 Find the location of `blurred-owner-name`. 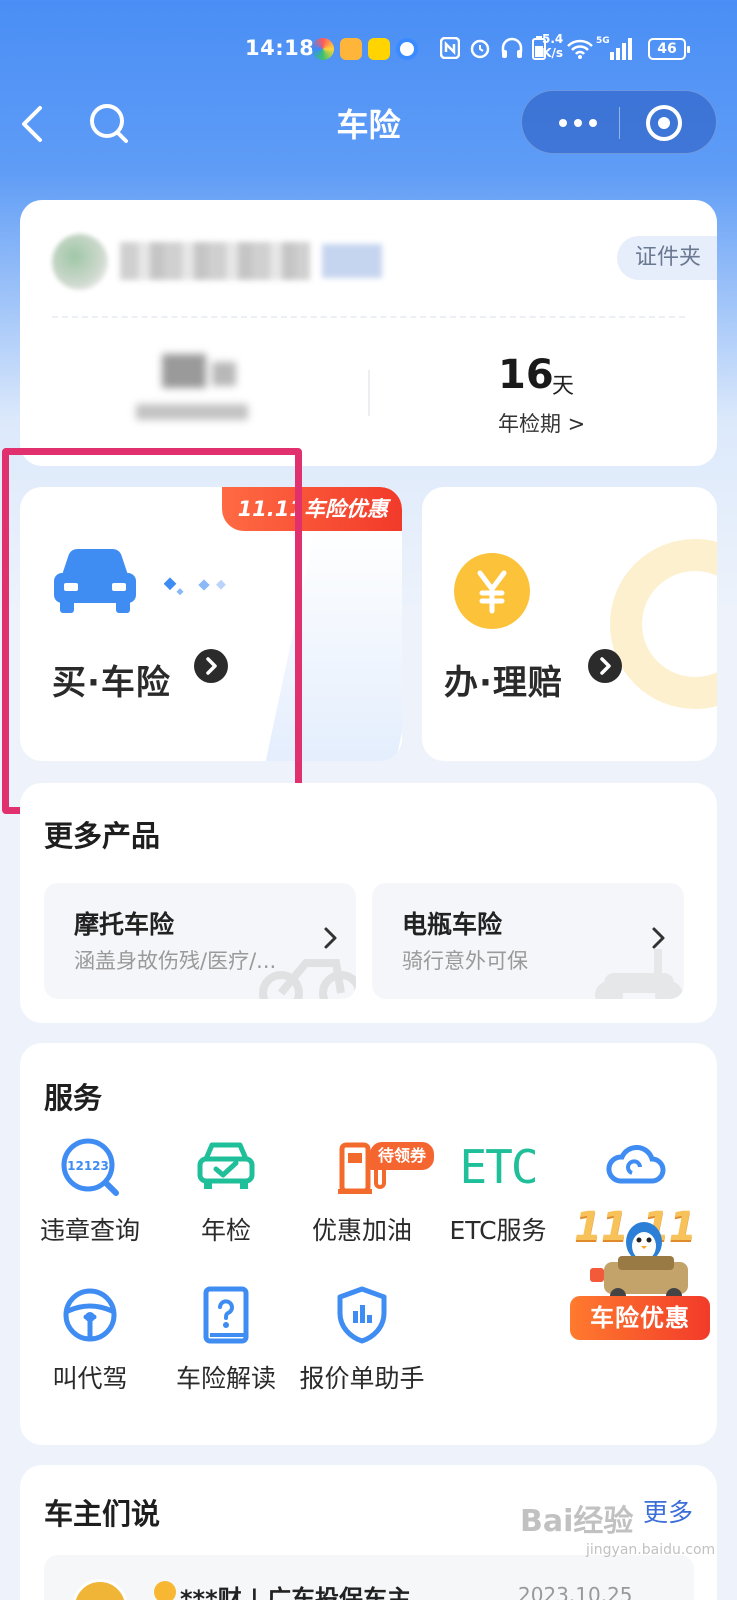

blurred-owner-name is located at coordinates (215, 261).